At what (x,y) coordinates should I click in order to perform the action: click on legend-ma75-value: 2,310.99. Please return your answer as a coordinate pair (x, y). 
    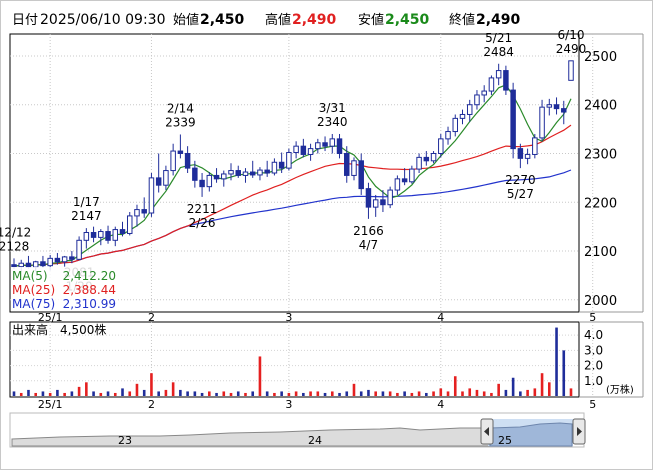
    Looking at the image, I should click on (89, 304).